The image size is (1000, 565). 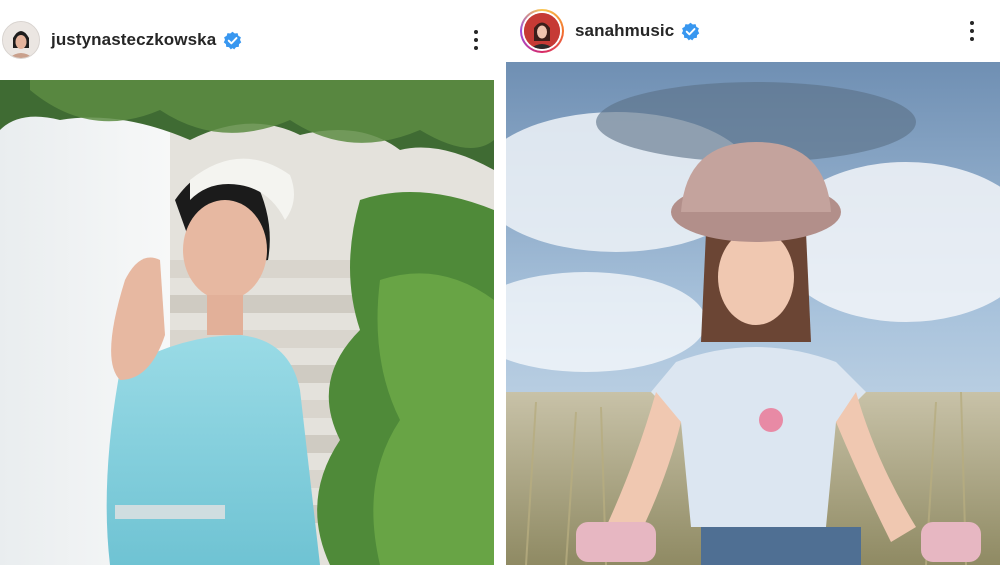 I want to click on username: sanahmusic, so click(x=624, y=31).